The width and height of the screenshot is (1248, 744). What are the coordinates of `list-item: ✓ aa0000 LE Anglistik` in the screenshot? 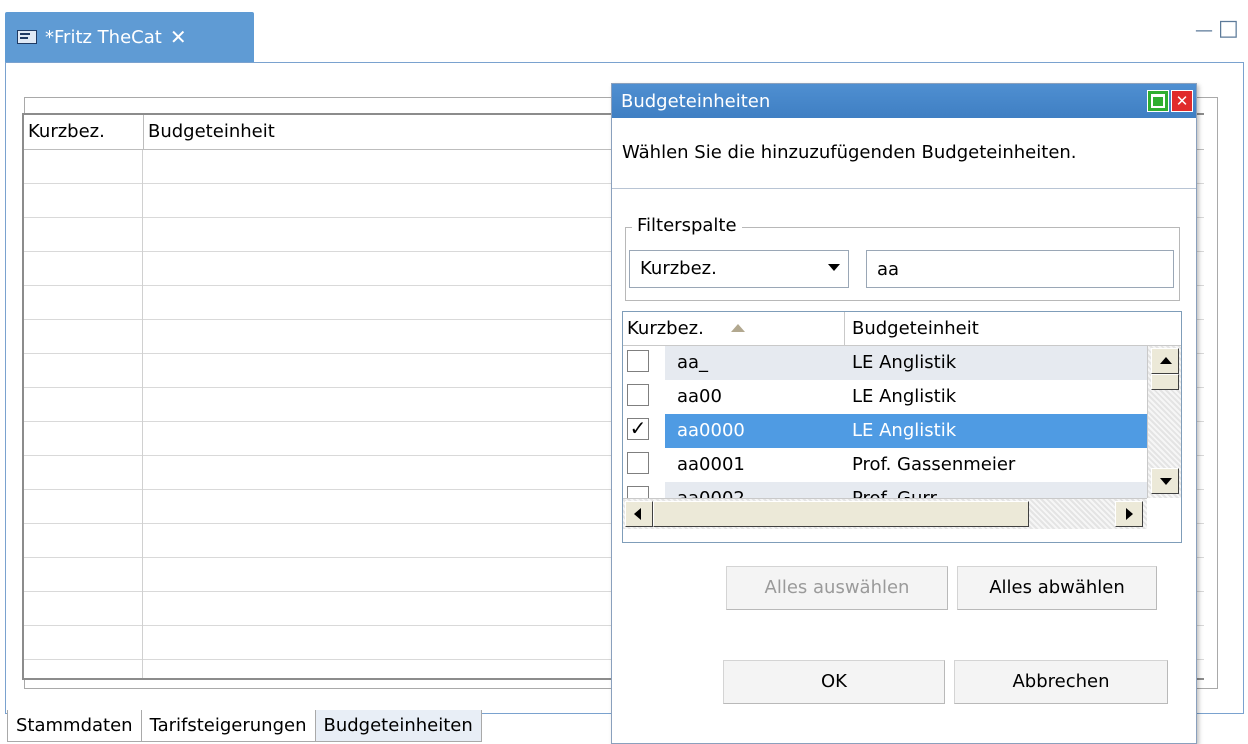 It's located at (885, 431).